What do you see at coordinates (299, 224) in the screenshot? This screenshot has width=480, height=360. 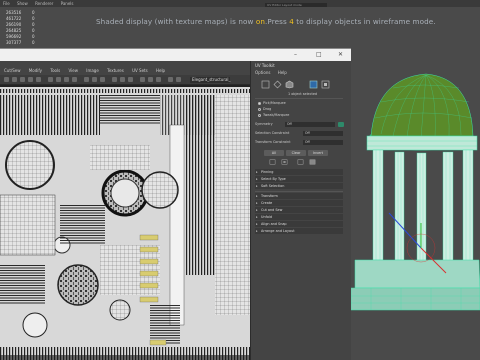 I see `section-align-and-snap: ▸ Align and Snap` at bounding box center [299, 224].